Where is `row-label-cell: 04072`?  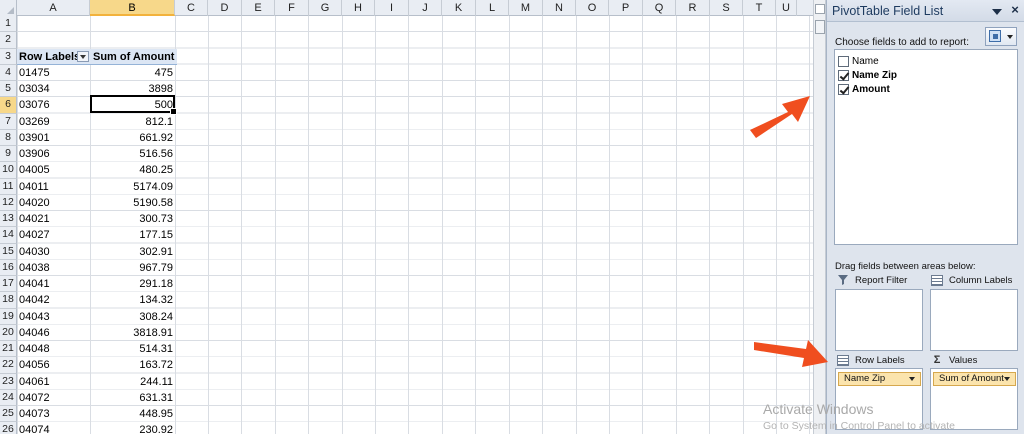
row-label-cell: 04072 is located at coordinates (34, 398).